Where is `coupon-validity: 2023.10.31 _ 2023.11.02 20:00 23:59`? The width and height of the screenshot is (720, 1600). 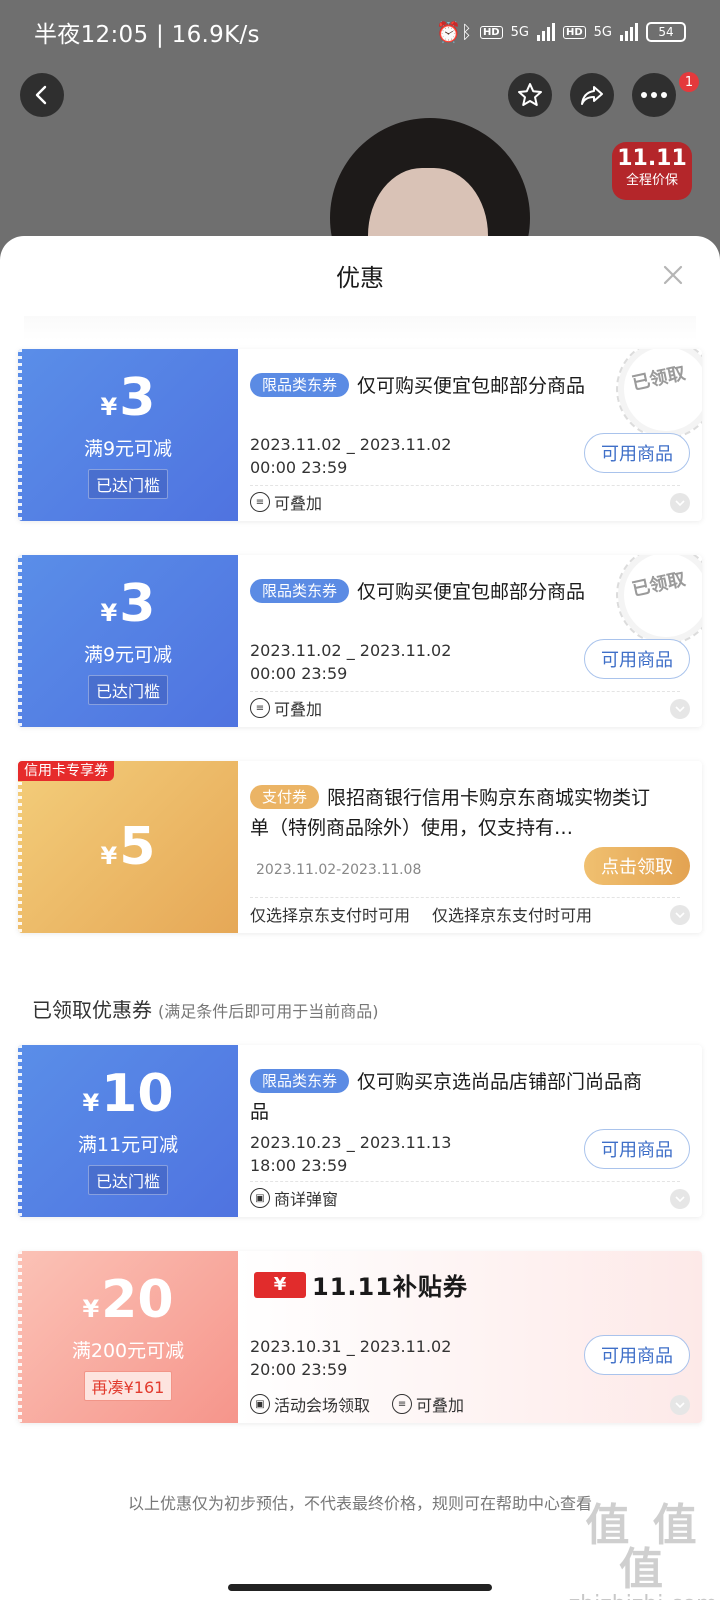 coupon-validity: 2023.10.31 _ 2023.11.02 20:00 23:59 is located at coordinates (351, 1358).